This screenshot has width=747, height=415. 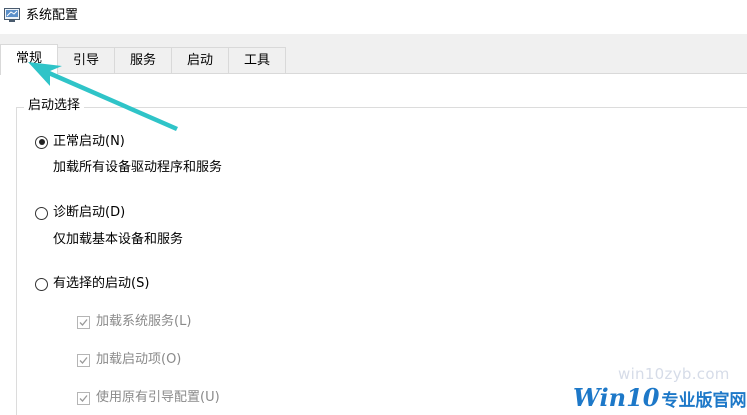 What do you see at coordinates (158, 397) in the screenshot?
I see `use-original-boot-config-label: 使用原有引导配置(U)` at bounding box center [158, 397].